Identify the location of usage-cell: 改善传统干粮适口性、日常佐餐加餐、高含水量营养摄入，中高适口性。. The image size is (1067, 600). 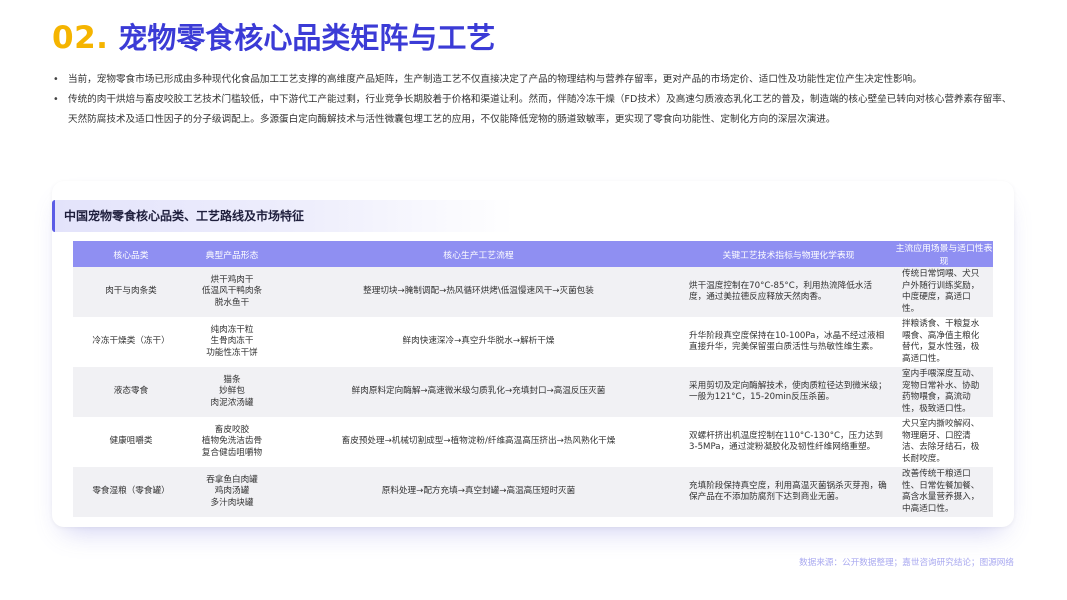
(944, 492).